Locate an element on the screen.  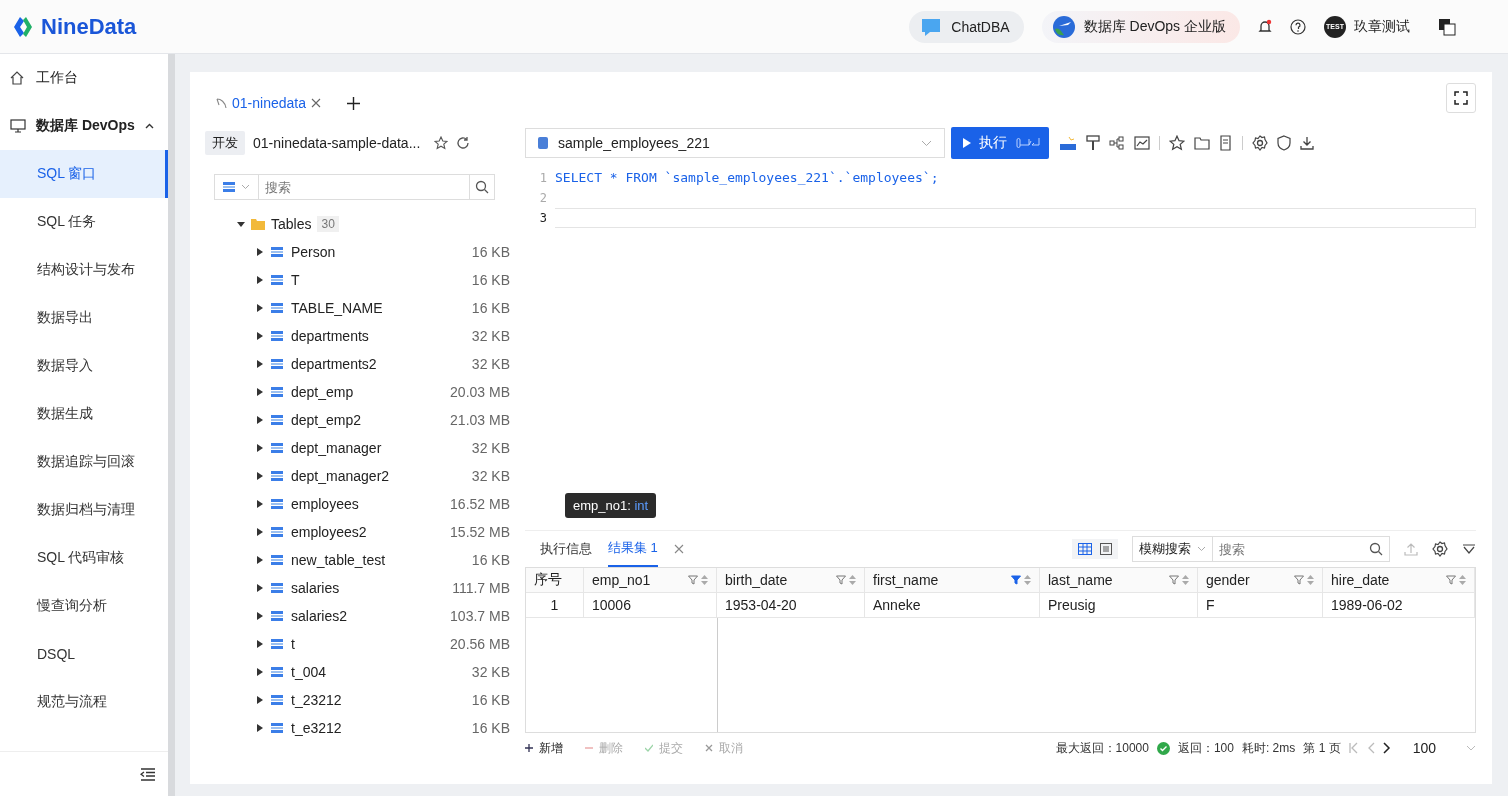
scrollbar is located at coordinates (171, 425).